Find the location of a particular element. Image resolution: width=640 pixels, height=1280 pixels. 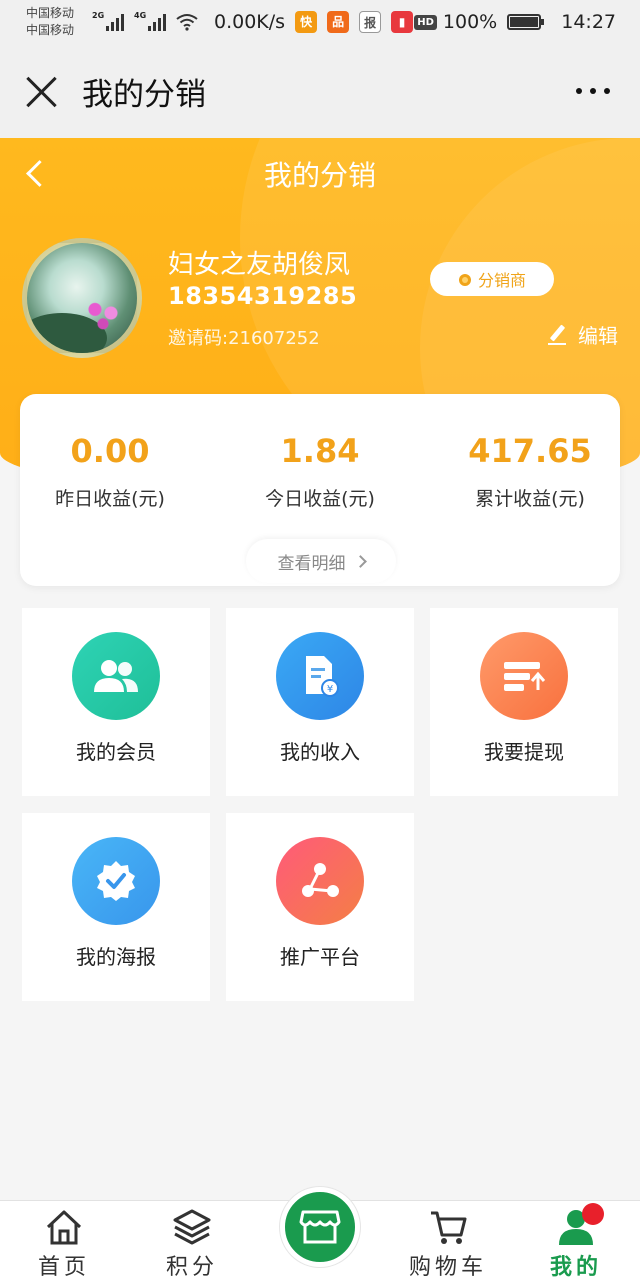

pencil-icon is located at coordinates (558, 335).